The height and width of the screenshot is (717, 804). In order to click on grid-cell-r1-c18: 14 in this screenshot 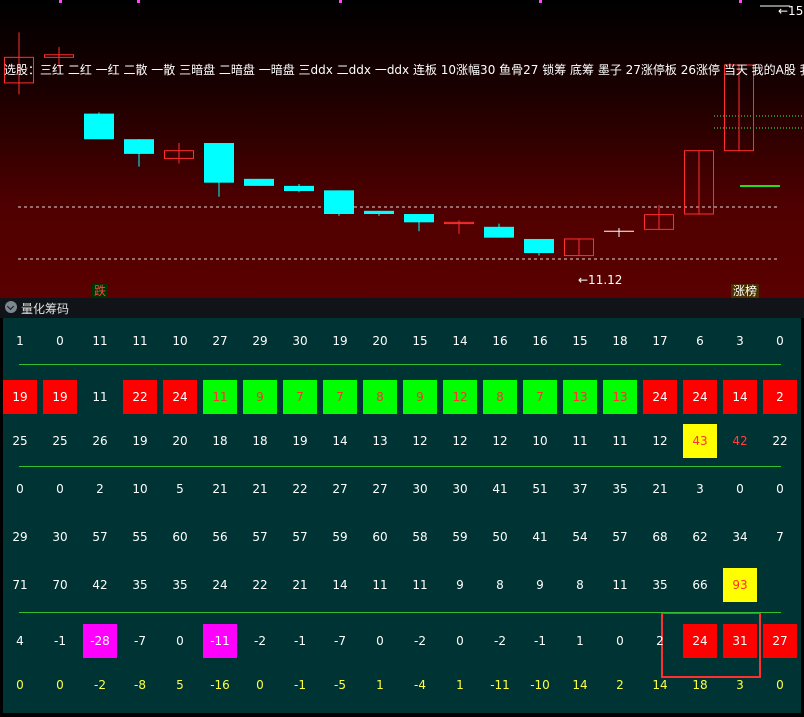, I will do `click(740, 397)`.